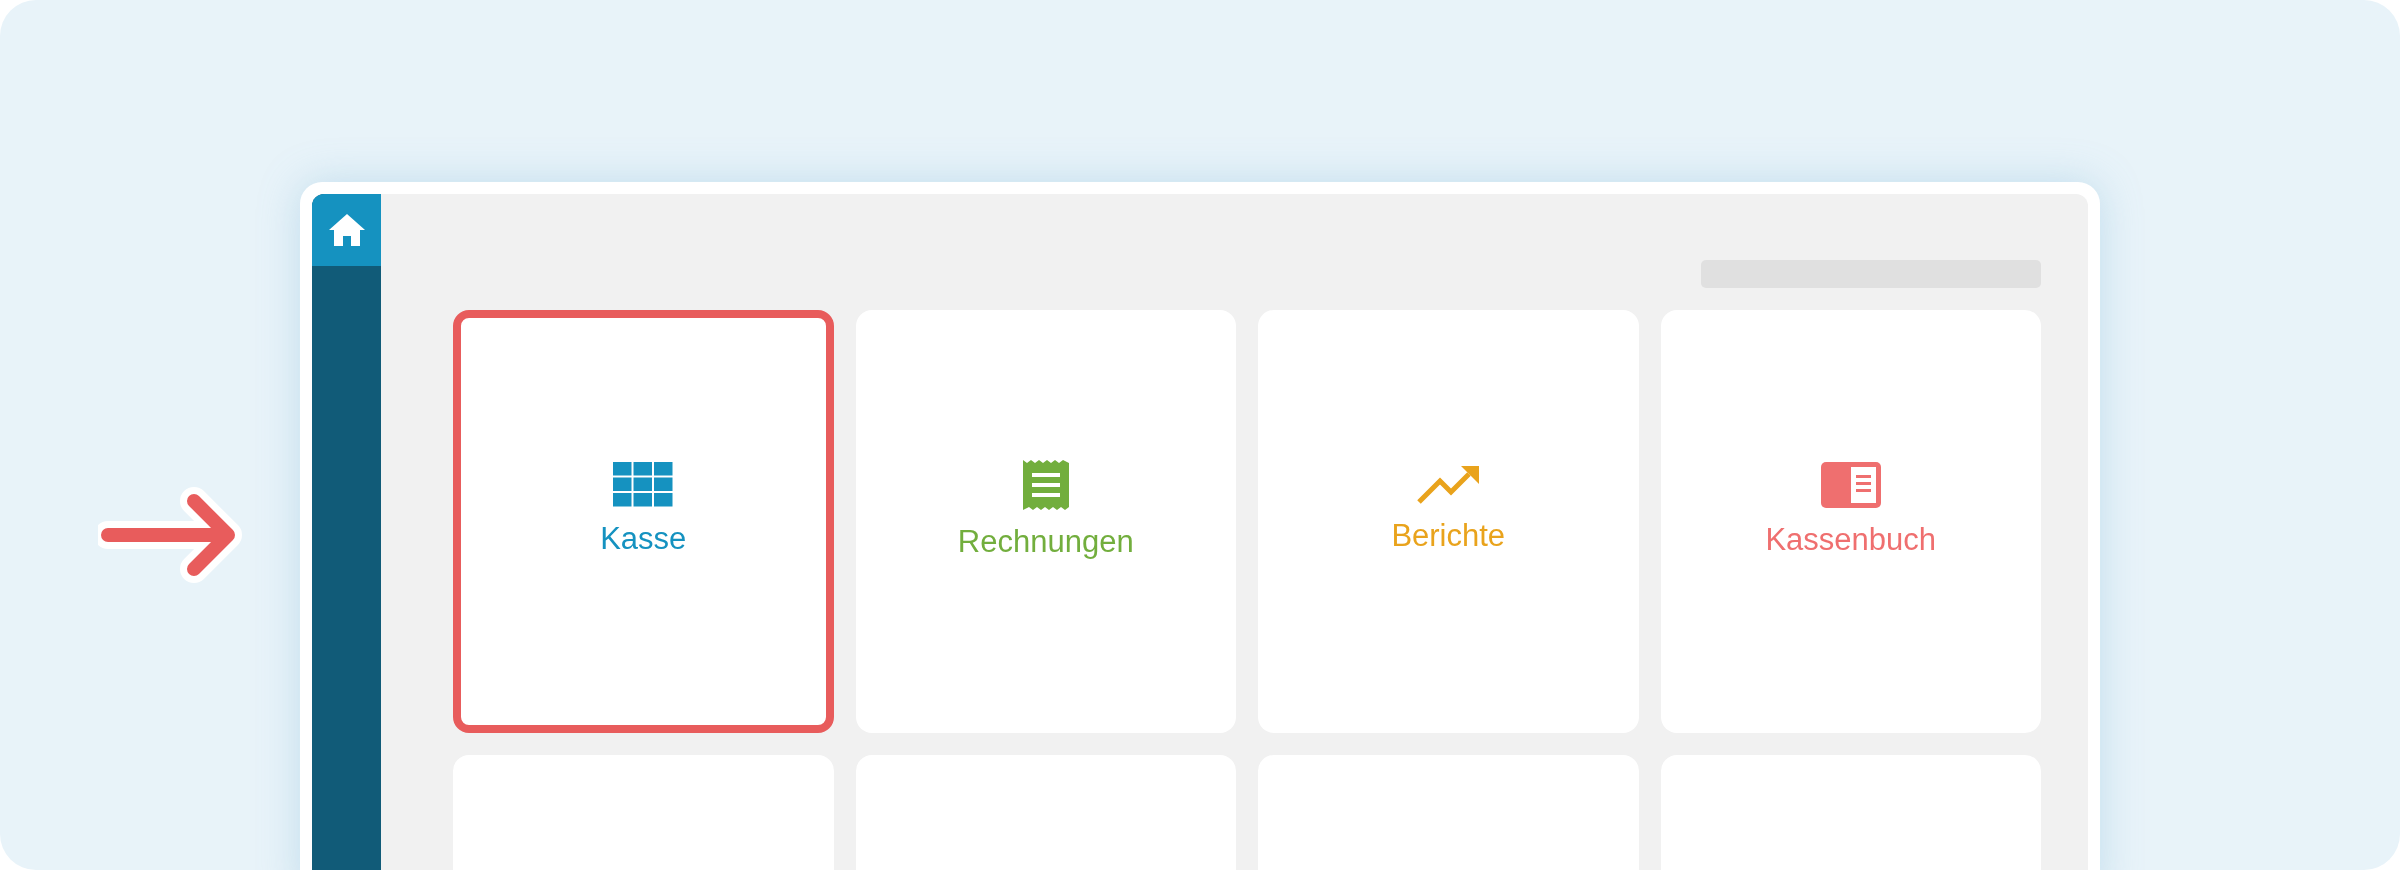 Image resolution: width=2400 pixels, height=870 pixels. Describe the element at coordinates (1851, 539) in the screenshot. I see `tile-label: Kassenbuch` at that location.